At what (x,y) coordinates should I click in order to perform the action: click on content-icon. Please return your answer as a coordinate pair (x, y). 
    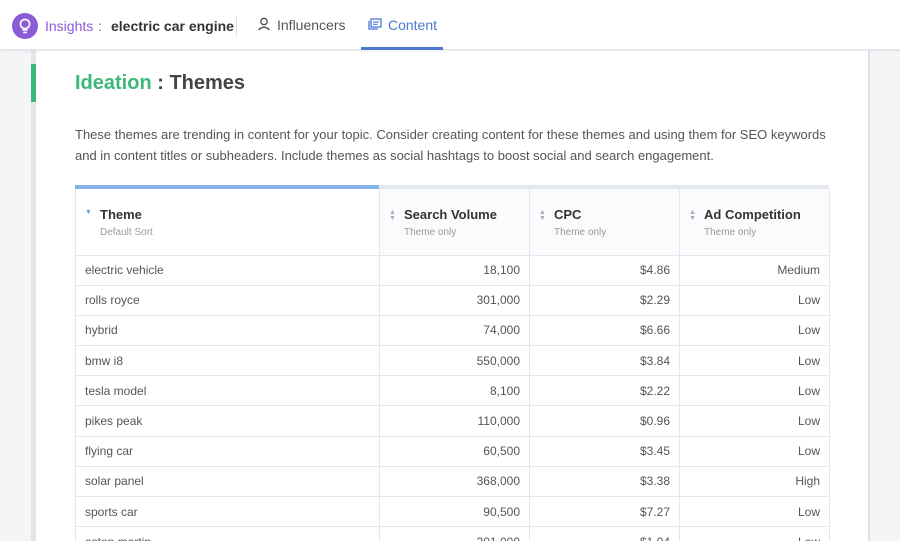
    Looking at the image, I should click on (375, 25).